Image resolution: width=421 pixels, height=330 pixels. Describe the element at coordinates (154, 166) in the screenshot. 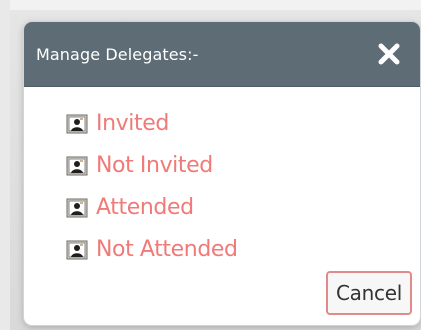

I see `option-not-invited-label: Not Invited` at that location.